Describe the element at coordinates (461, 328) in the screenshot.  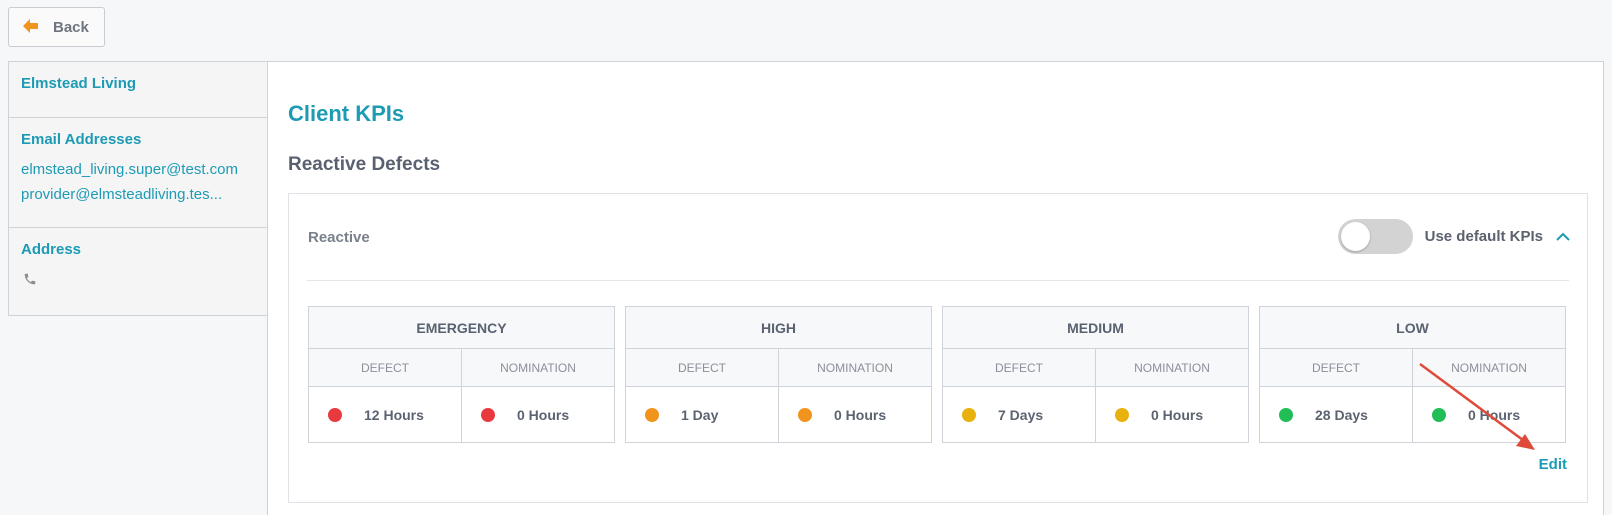
I see `priority-header: EMERGENCY` at that location.